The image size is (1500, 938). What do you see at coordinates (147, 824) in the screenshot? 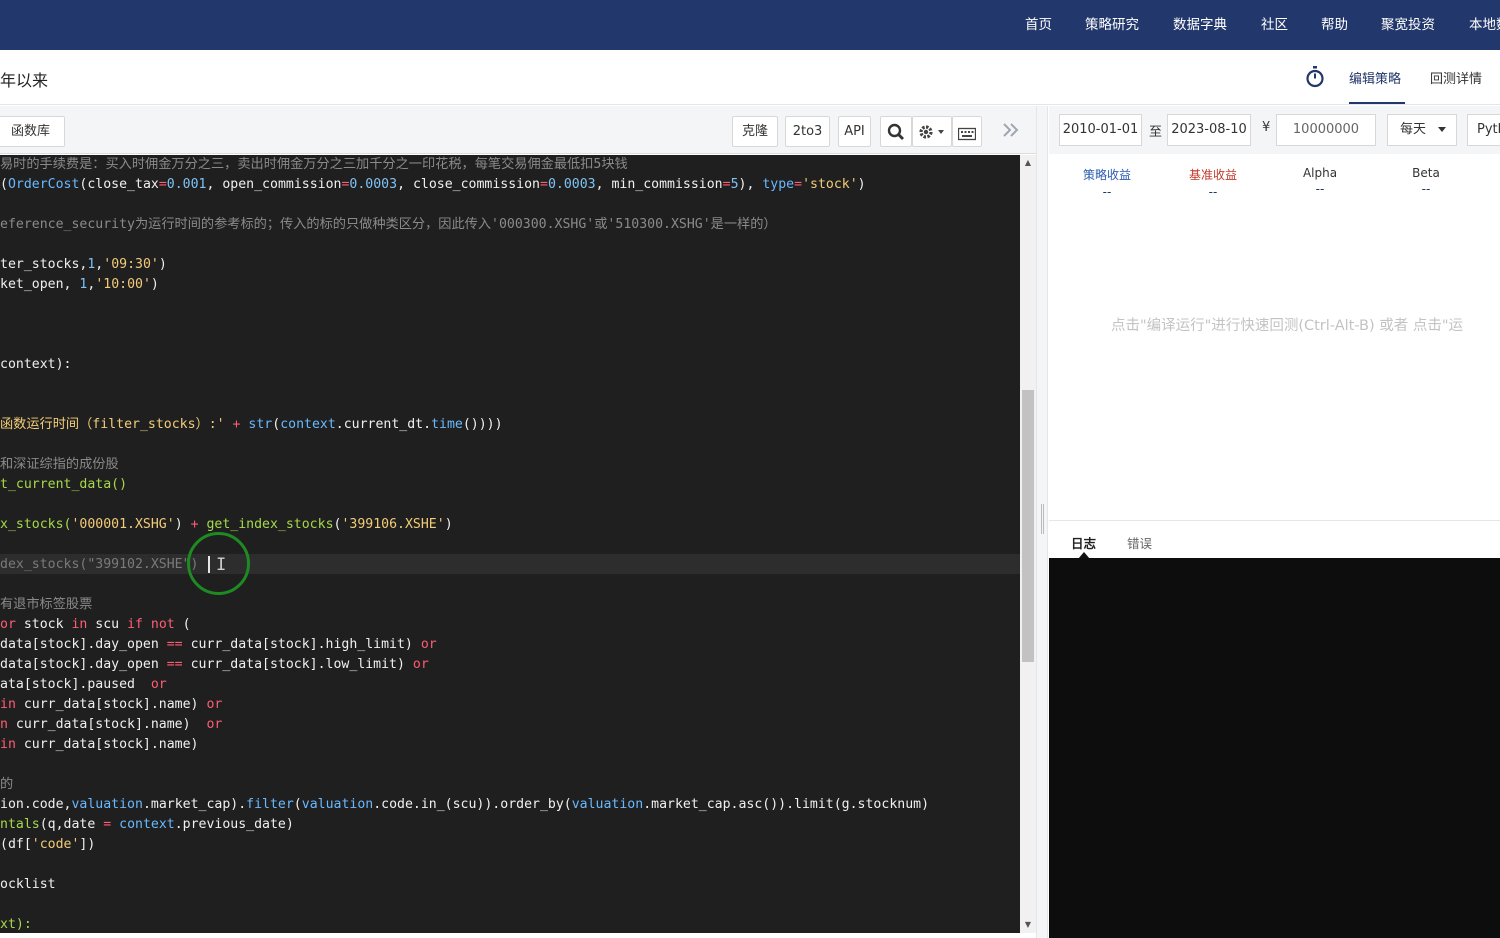
I see `code-line: ntals(q,date = context.previous_date)` at bounding box center [147, 824].